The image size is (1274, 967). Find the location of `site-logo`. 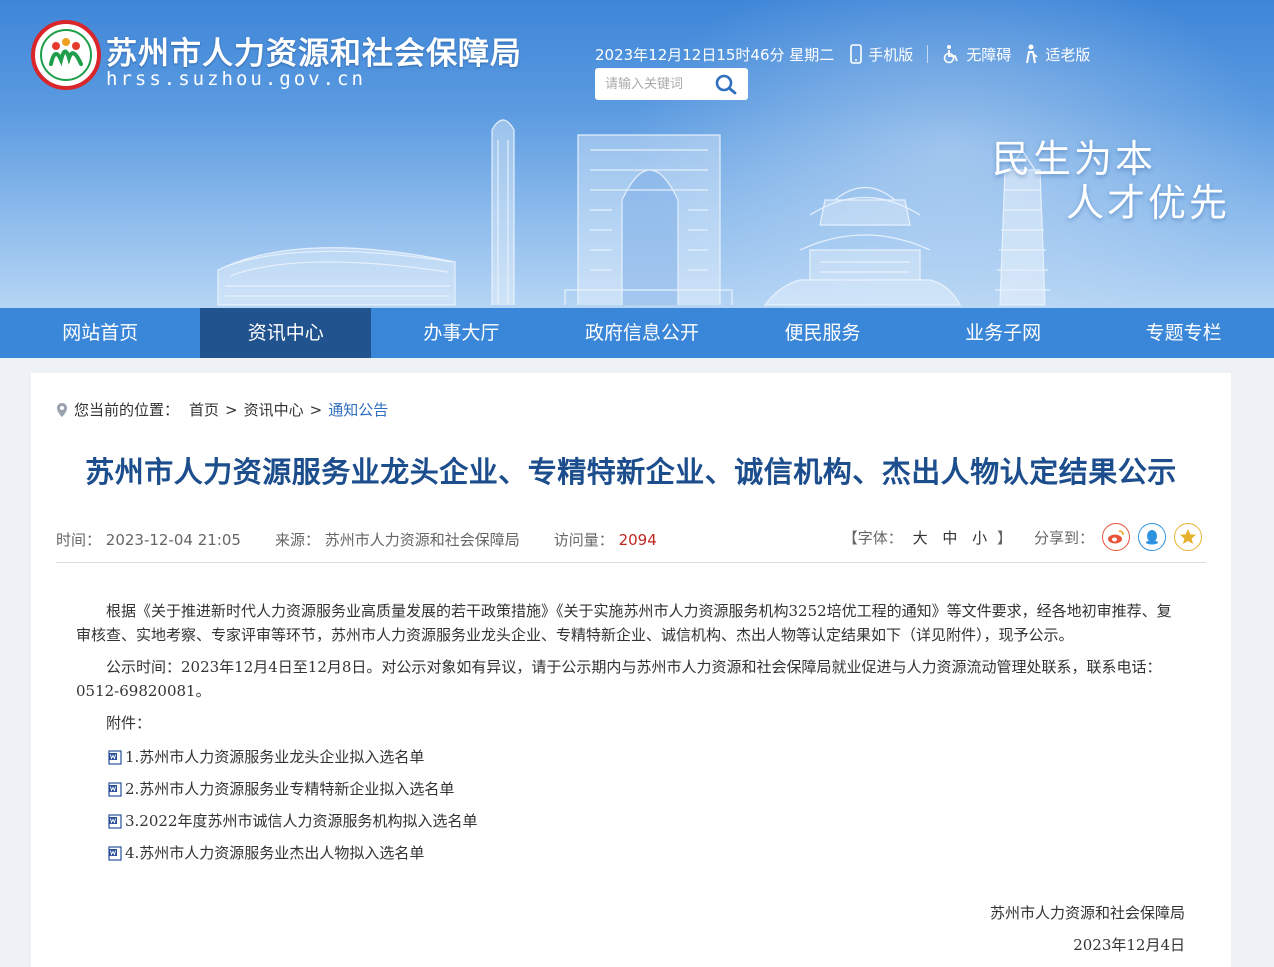

site-logo is located at coordinates (66, 55).